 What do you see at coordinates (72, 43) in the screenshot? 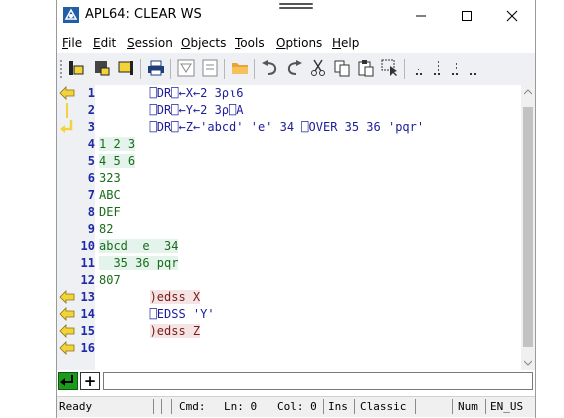
I see `menu-file: File` at bounding box center [72, 43].